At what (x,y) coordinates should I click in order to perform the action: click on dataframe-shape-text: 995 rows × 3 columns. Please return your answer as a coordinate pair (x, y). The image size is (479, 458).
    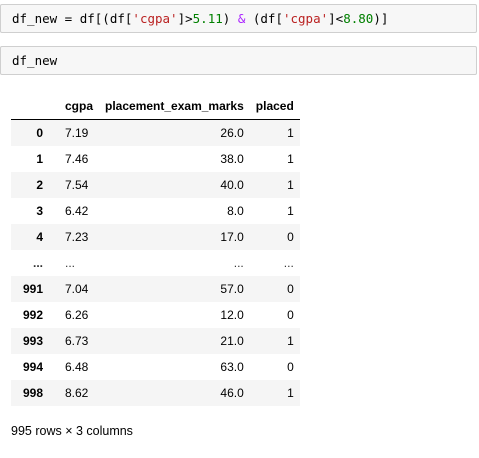
    Looking at the image, I should click on (72, 431).